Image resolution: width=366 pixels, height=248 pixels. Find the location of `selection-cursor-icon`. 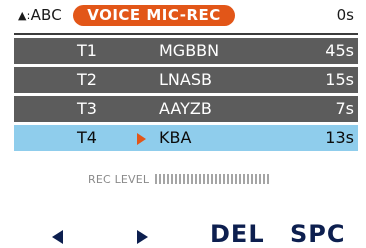

selection-cursor-icon is located at coordinates (141, 139).